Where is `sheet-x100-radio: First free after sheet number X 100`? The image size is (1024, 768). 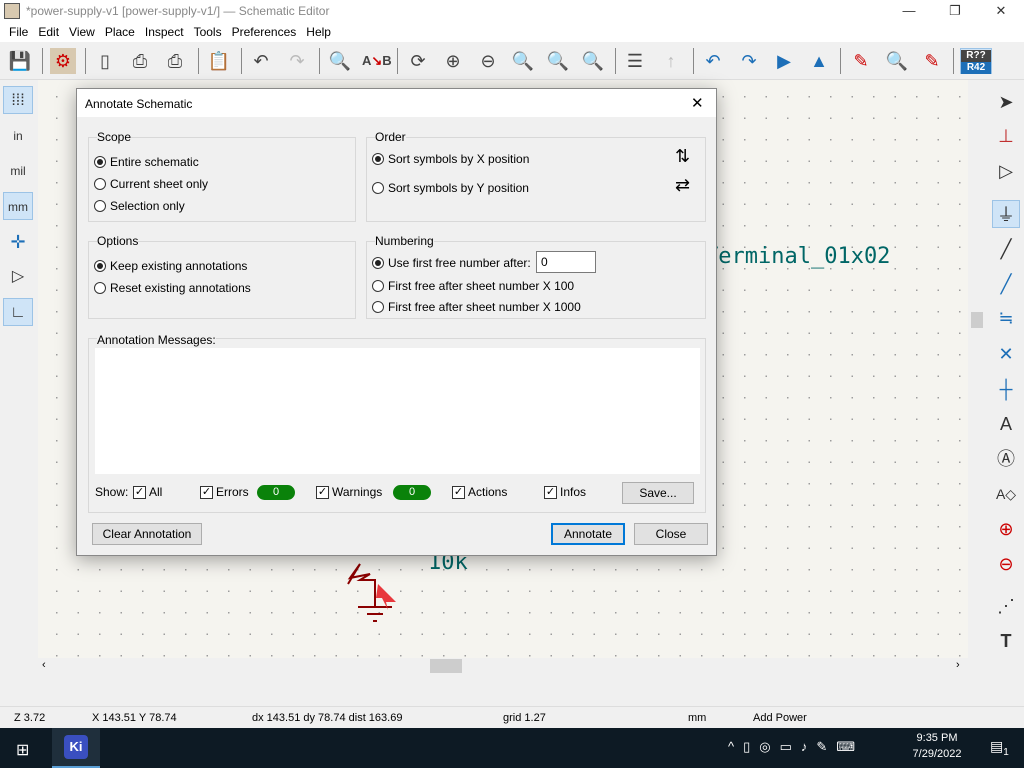 sheet-x100-radio: First free after sheet number X 100 is located at coordinates (473, 286).